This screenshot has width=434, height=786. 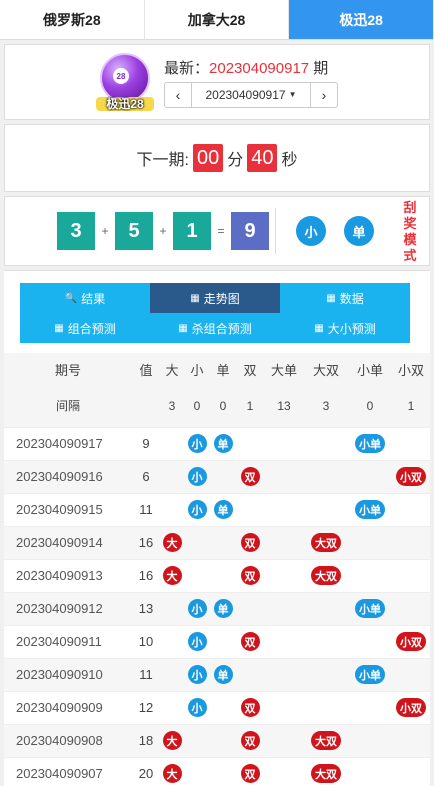 I want to click on odd-badge: 单, so click(x=223, y=674).